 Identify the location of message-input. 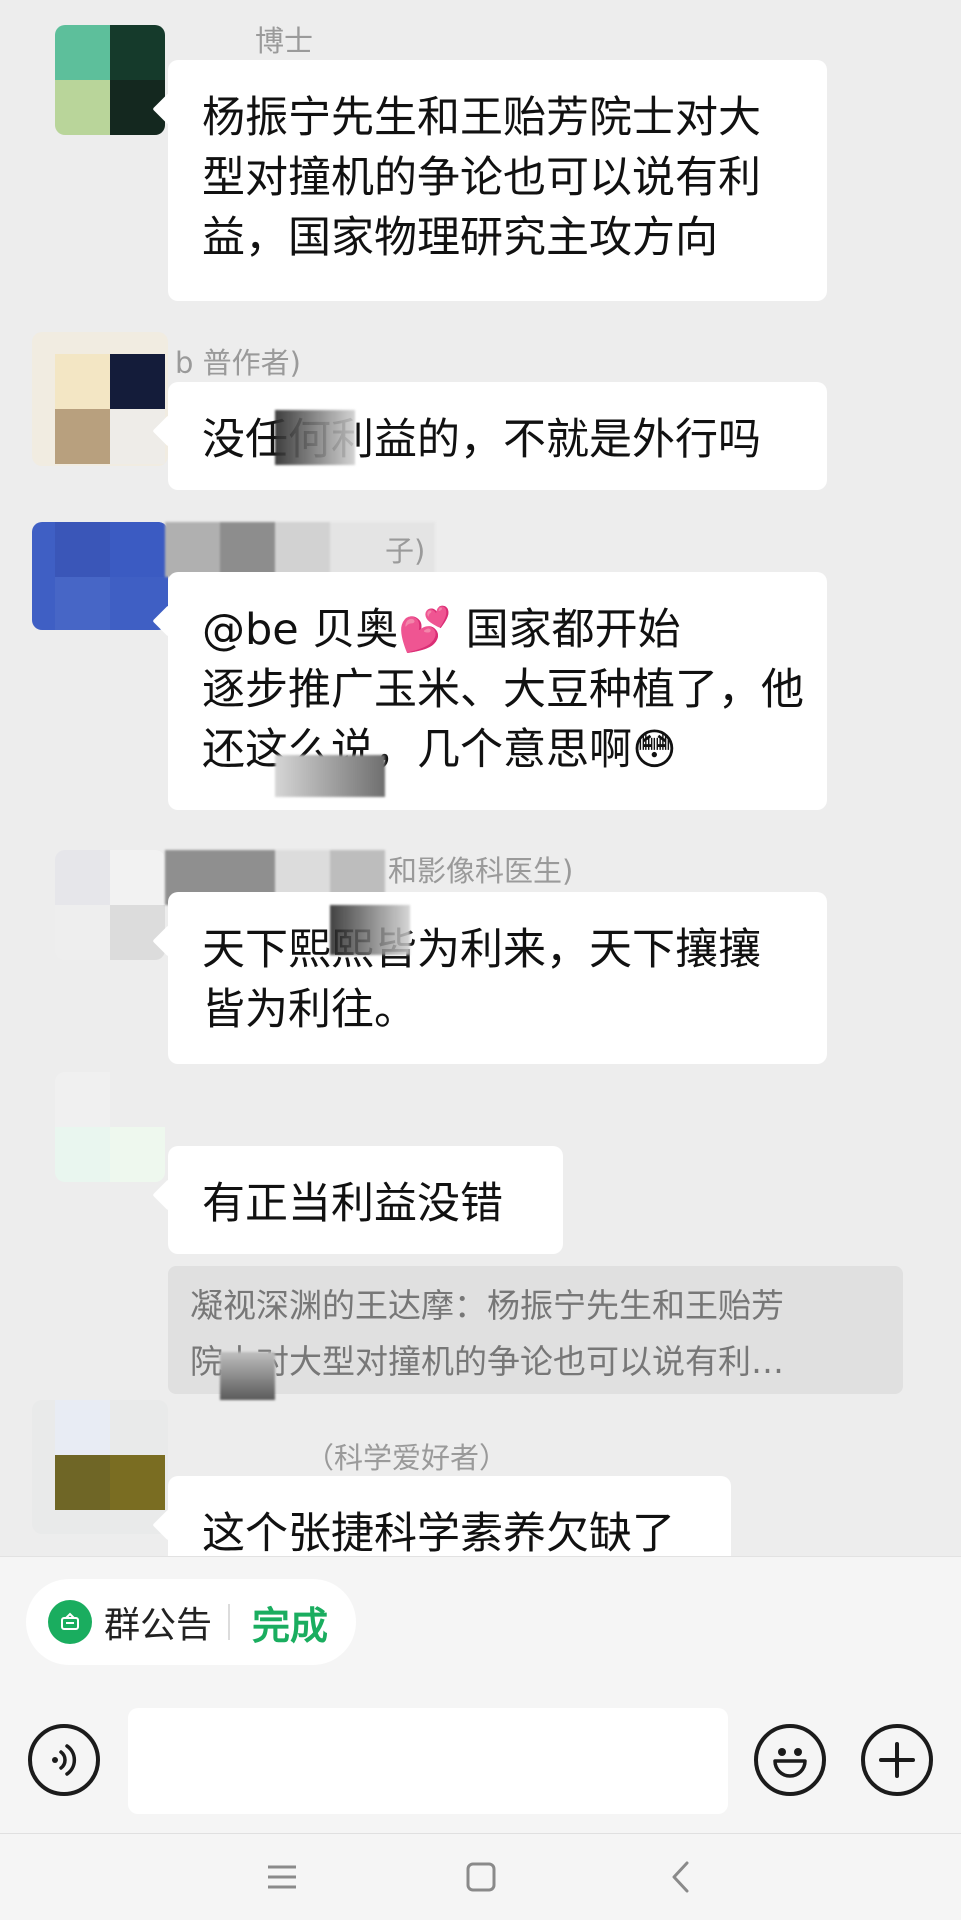
(428, 1761).